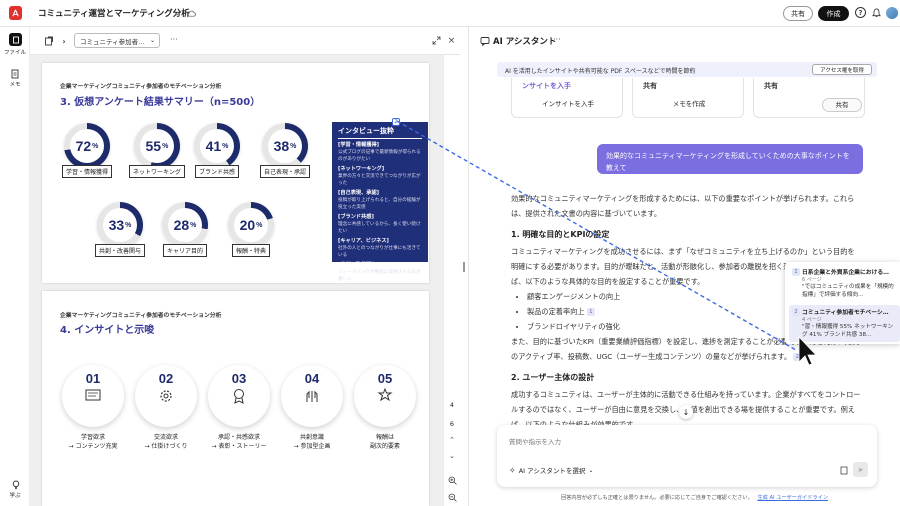  What do you see at coordinates (844, 470) in the screenshot?
I see `attach-icon` at bounding box center [844, 470].